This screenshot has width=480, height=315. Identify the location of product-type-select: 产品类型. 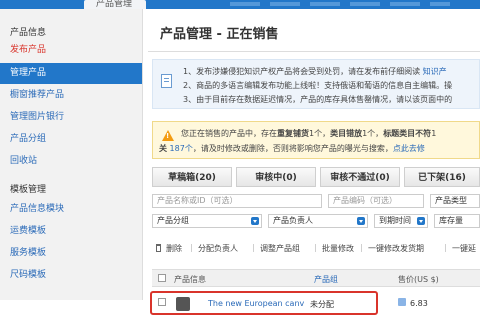
(455, 201).